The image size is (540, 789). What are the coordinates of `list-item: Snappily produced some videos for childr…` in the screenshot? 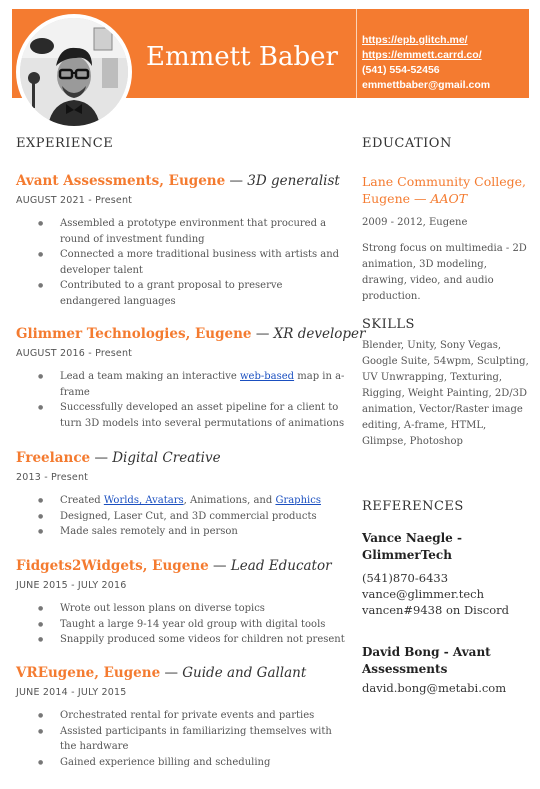 It's located at (192, 640).